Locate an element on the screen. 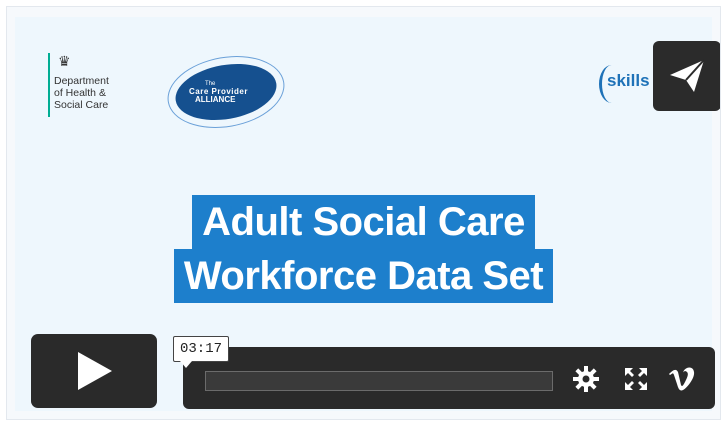 The height and width of the screenshot is (426, 727). dhsc-logo: ♛ Department of Health & Social Care is located at coordinates (78, 85).